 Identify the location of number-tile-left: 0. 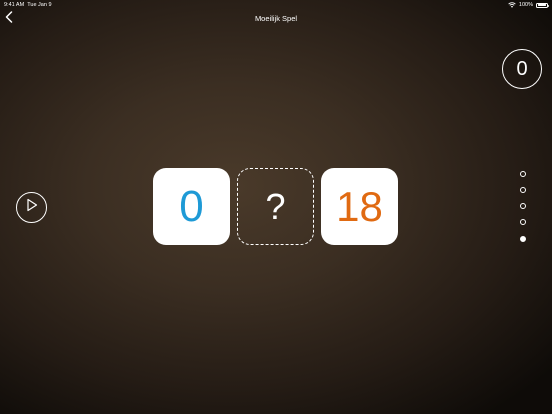
(191, 206).